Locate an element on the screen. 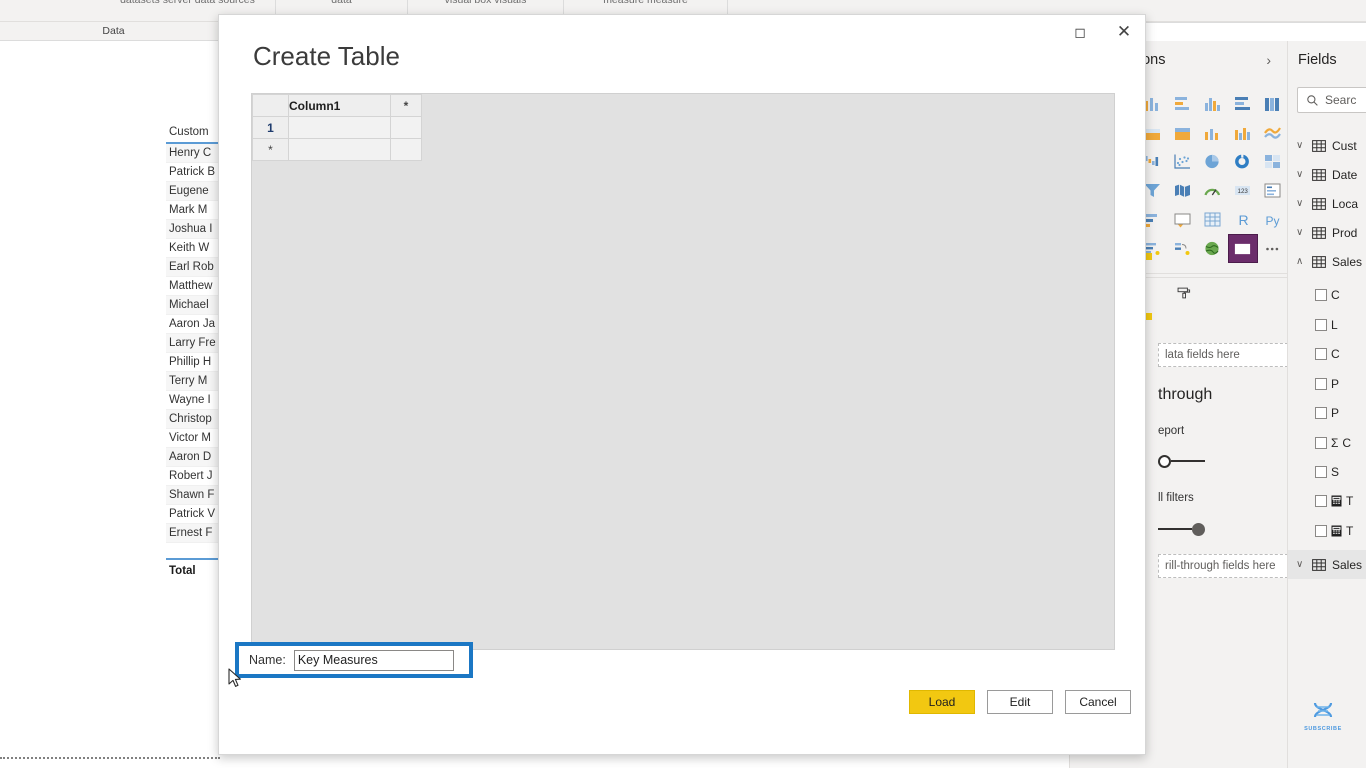  table-row: Patrick B is located at coordinates (193, 172).